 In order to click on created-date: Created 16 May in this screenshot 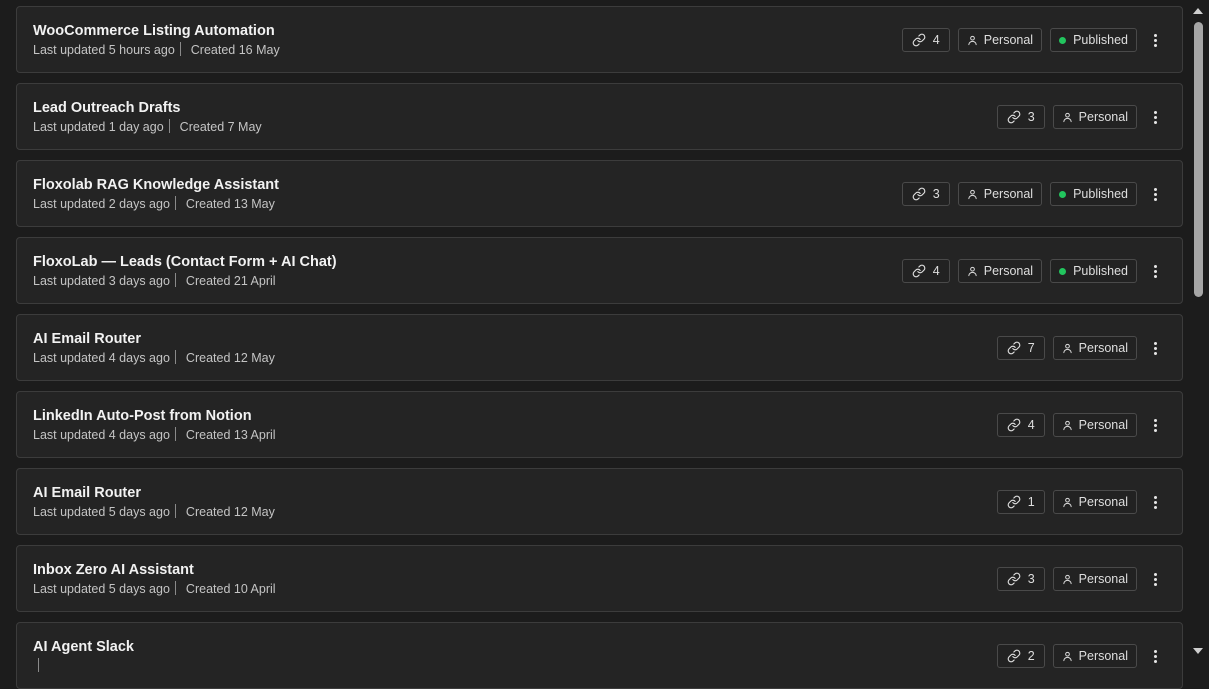, I will do `click(235, 50)`.